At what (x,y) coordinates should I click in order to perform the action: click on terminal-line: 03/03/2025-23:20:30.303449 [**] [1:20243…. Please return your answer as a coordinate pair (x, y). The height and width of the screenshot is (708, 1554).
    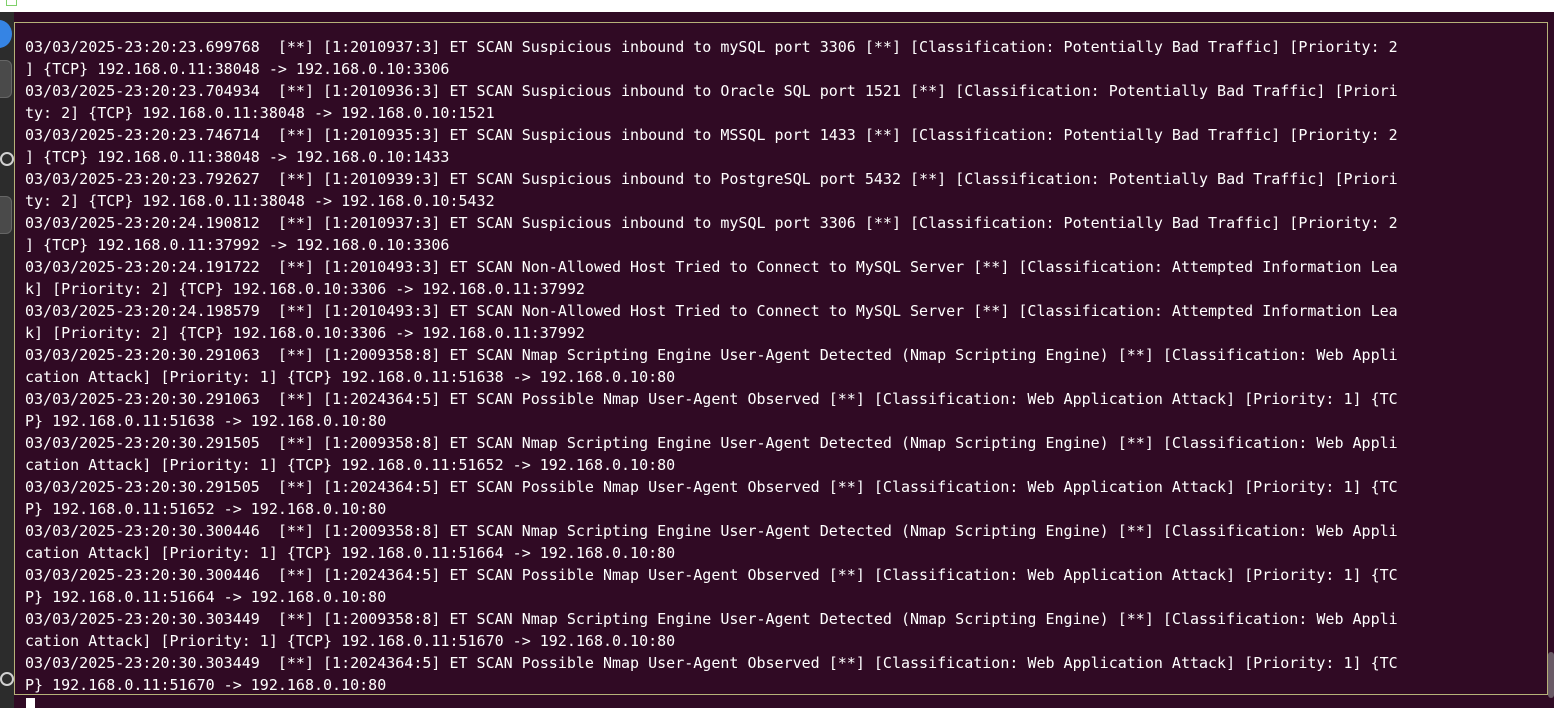
    Looking at the image, I should click on (711, 663).